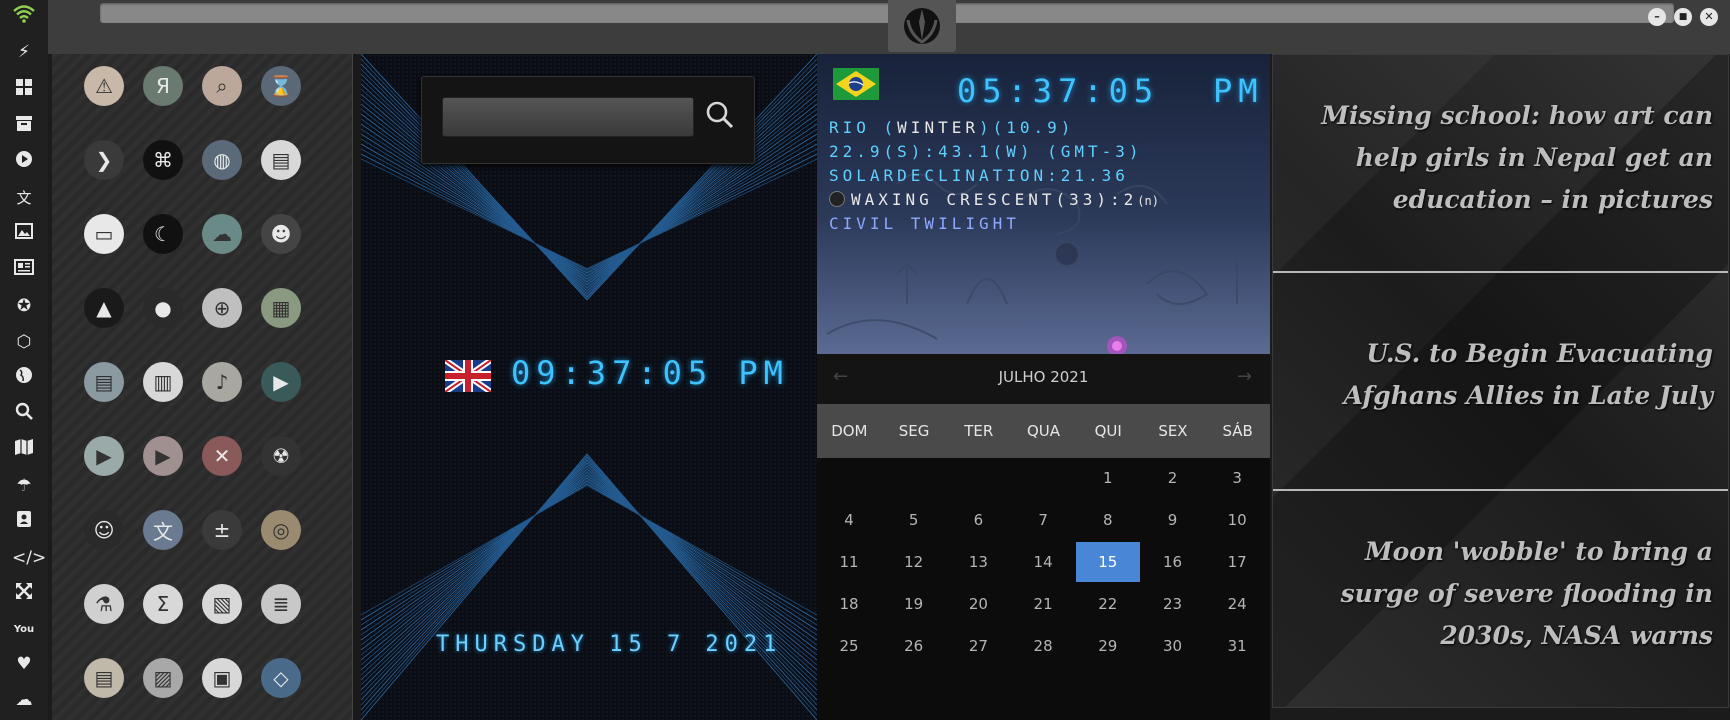 Image resolution: width=1730 pixels, height=720 pixels. What do you see at coordinates (222, 308) in the screenshot?
I see `wikipedia-icon: ⊕` at bounding box center [222, 308].